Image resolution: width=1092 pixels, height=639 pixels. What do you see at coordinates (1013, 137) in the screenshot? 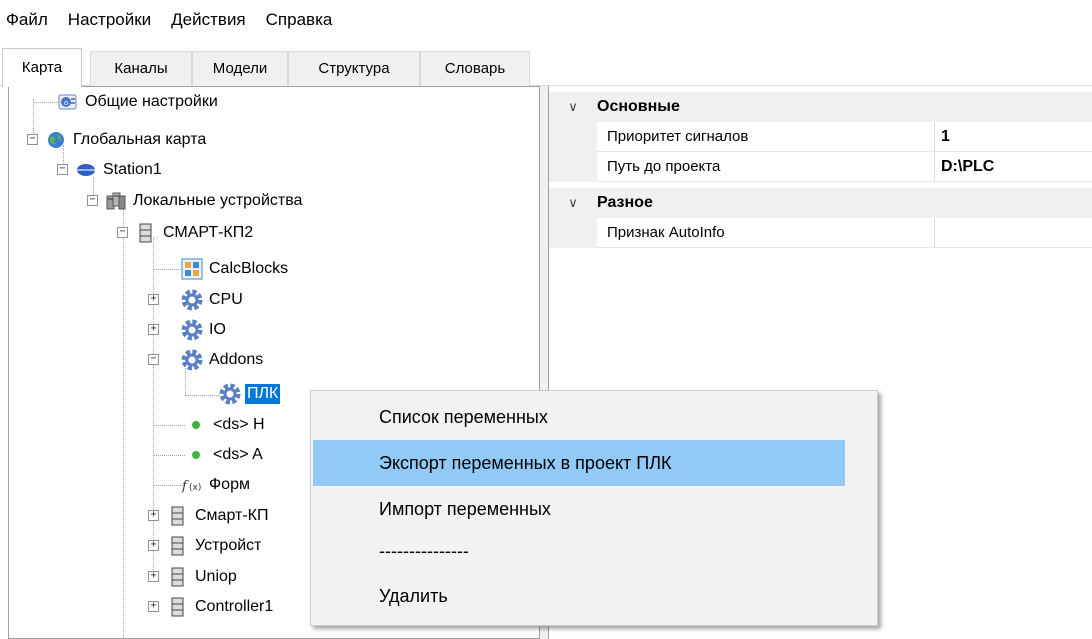
I see `property-value: 1` at bounding box center [1013, 137].